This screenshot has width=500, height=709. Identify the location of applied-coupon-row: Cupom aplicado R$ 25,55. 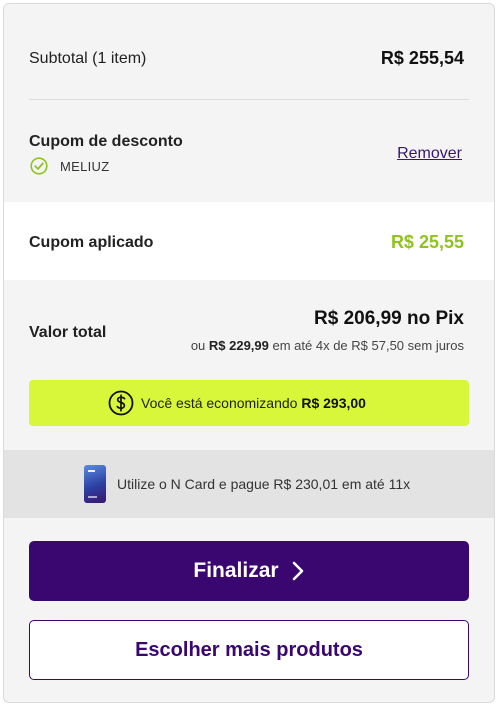
(249, 241).